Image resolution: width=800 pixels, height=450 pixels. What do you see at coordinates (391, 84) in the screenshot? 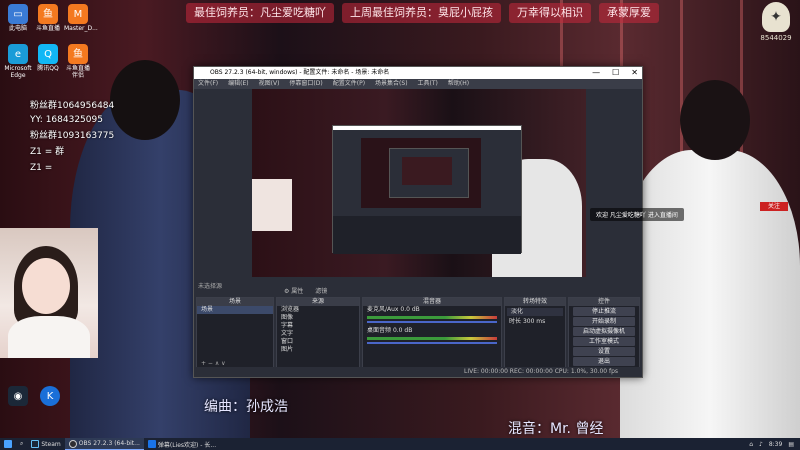
I see `menu-scene-collection: 场景集合(S)` at bounding box center [391, 84].